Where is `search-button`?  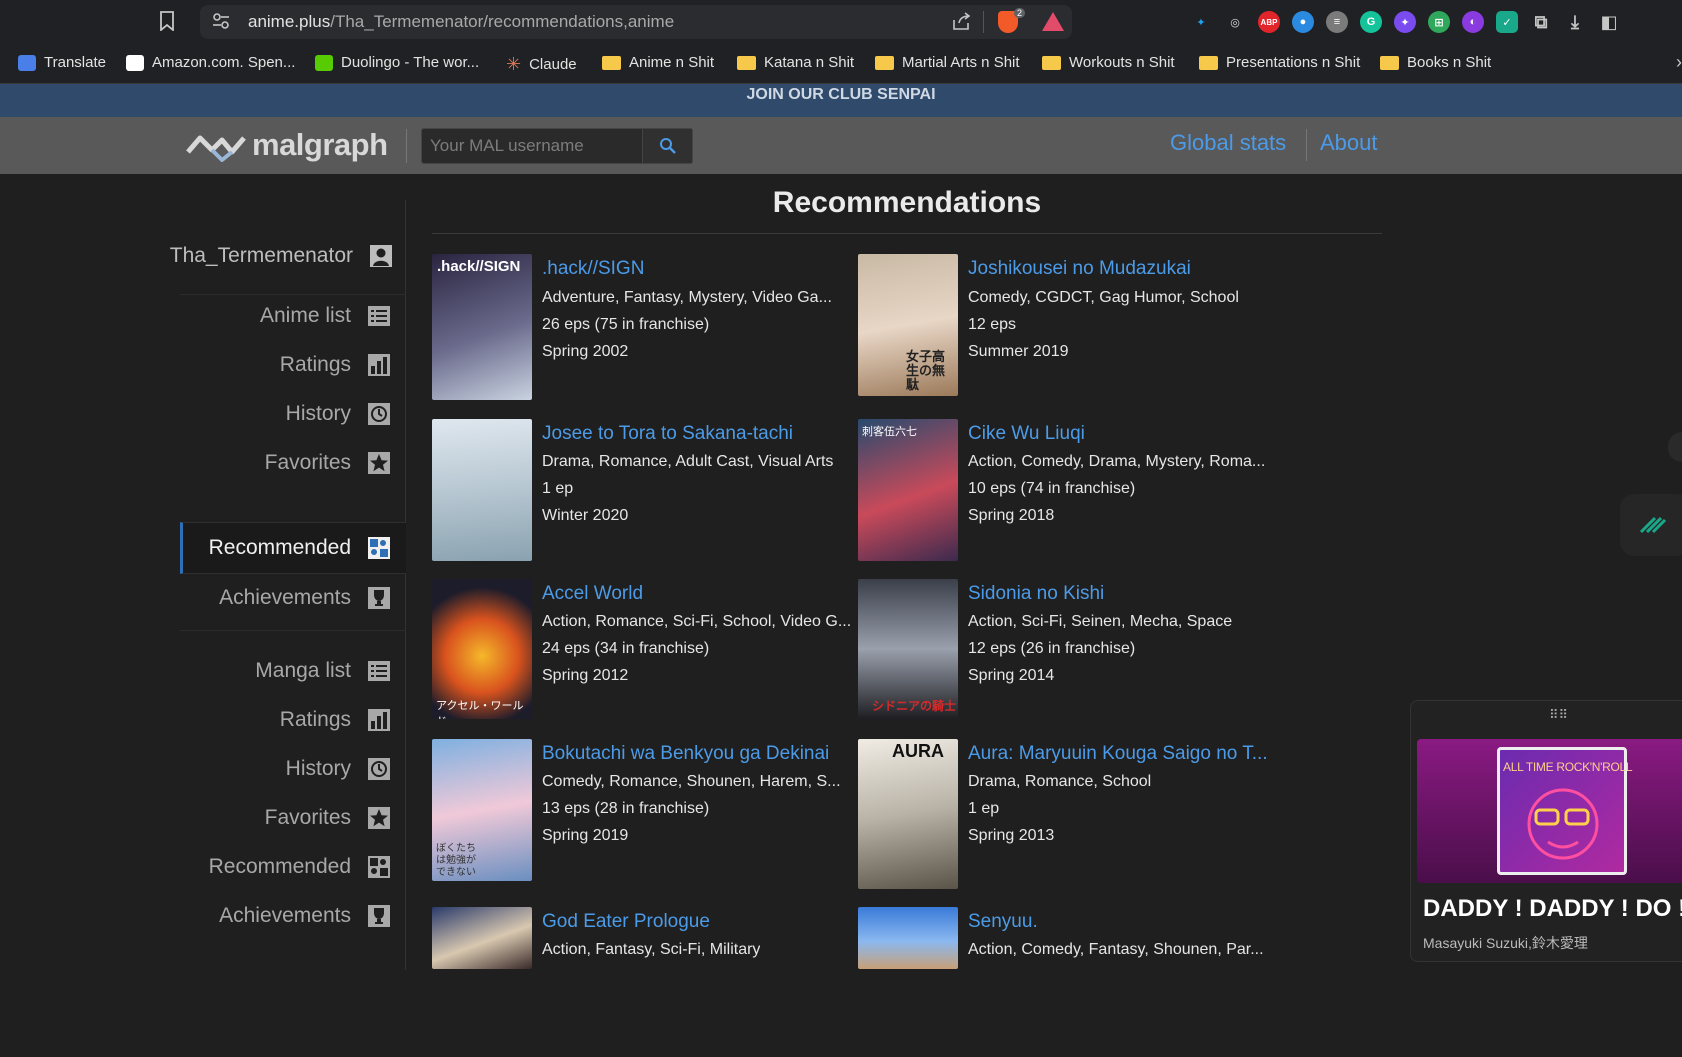 search-button is located at coordinates (667, 146).